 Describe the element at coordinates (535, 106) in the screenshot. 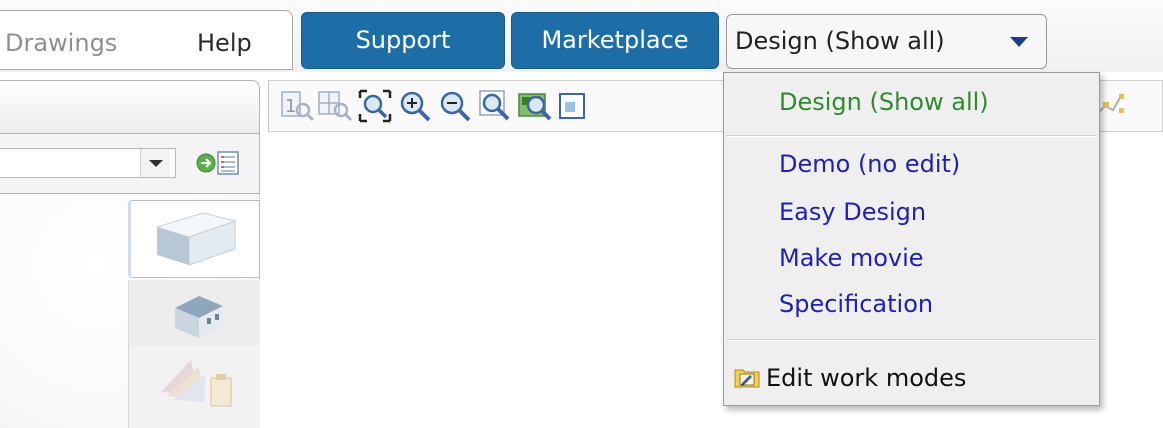

I see `zoom-selection-icon` at that location.